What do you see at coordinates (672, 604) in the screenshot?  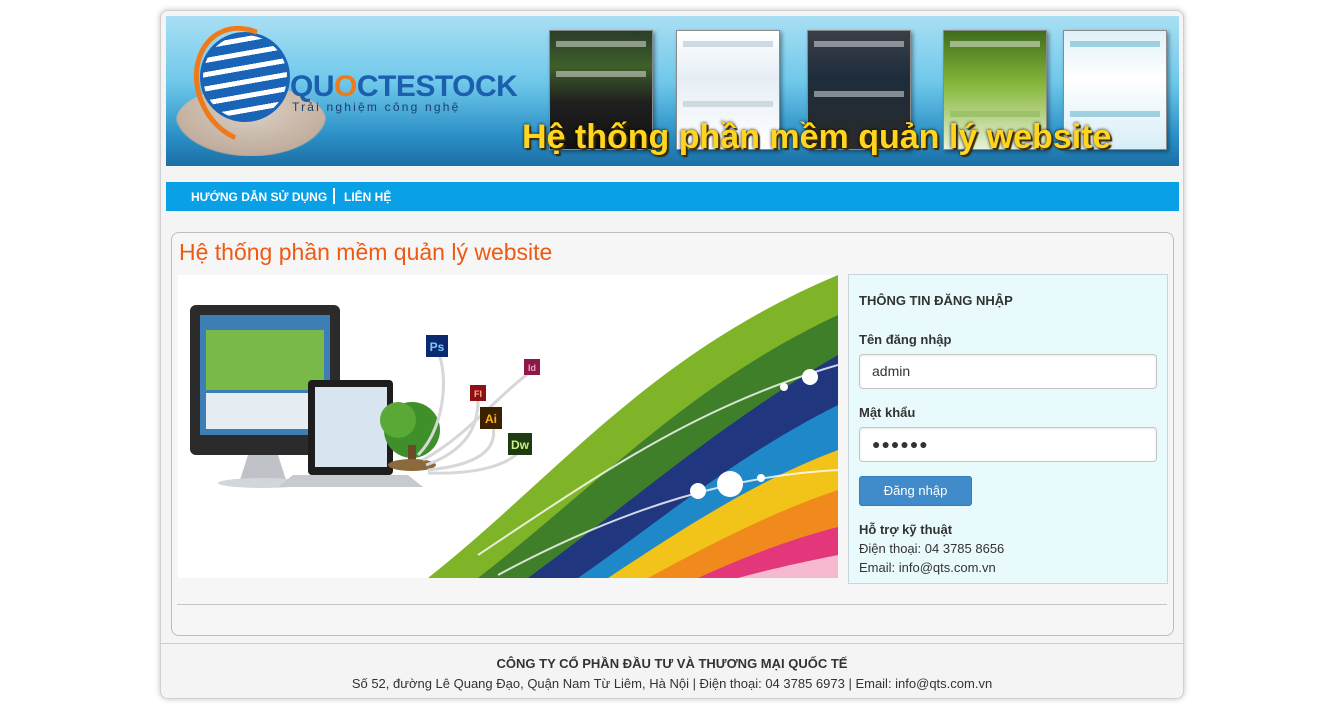 I see `content-divider` at bounding box center [672, 604].